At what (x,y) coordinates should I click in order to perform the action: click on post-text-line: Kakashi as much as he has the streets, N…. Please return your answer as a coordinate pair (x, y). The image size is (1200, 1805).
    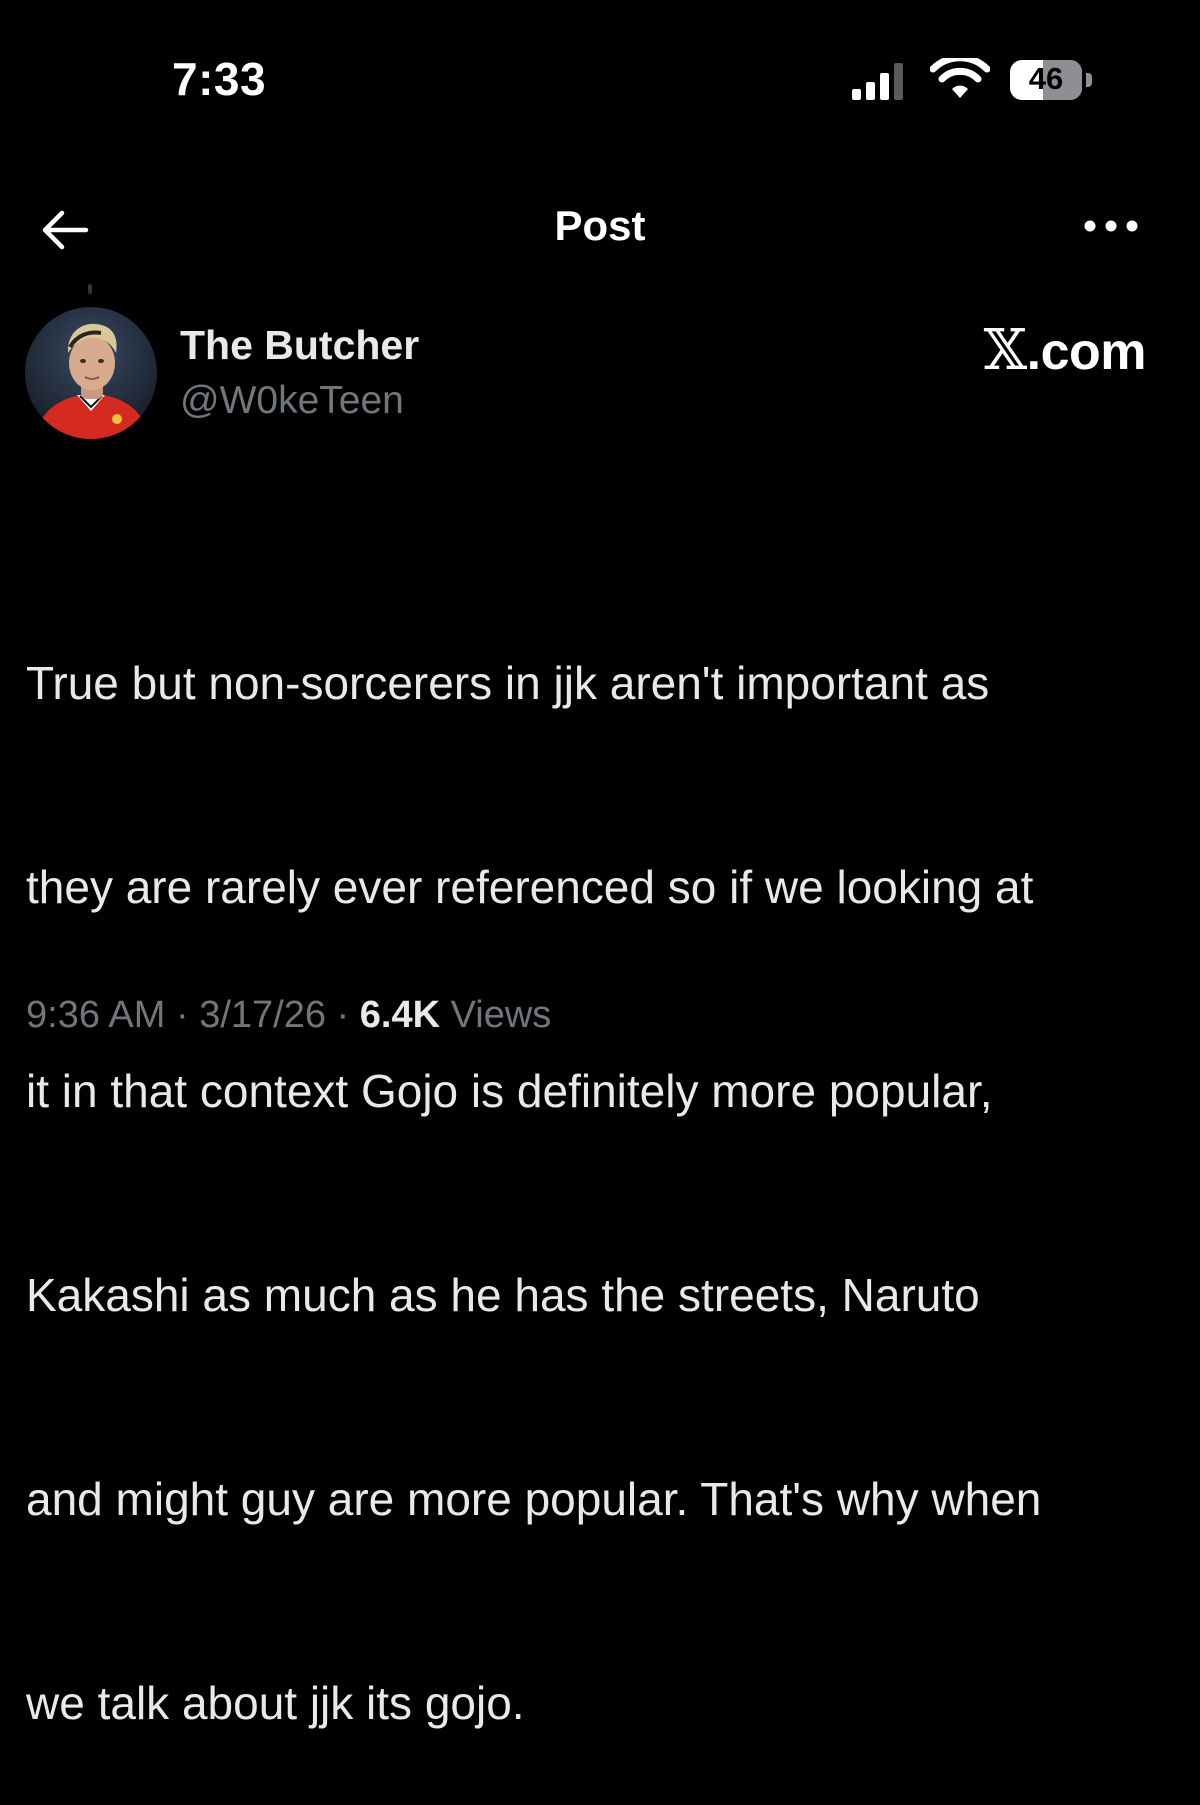
    Looking at the image, I should click on (503, 1295).